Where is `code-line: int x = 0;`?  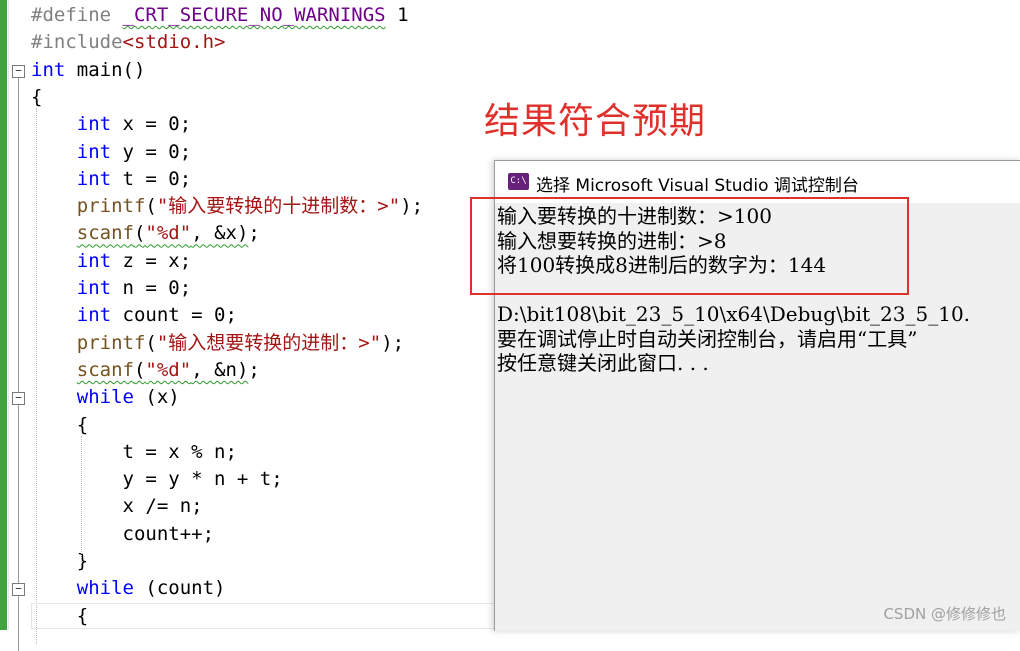
code-line: int x = 0; is located at coordinates (111, 124).